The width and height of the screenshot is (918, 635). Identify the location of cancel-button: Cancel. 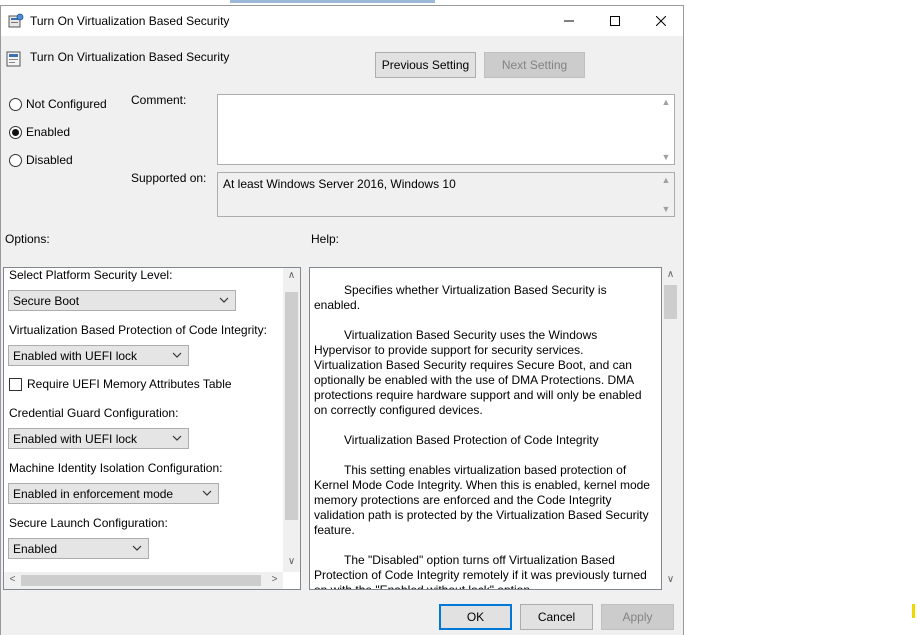
(556, 617).